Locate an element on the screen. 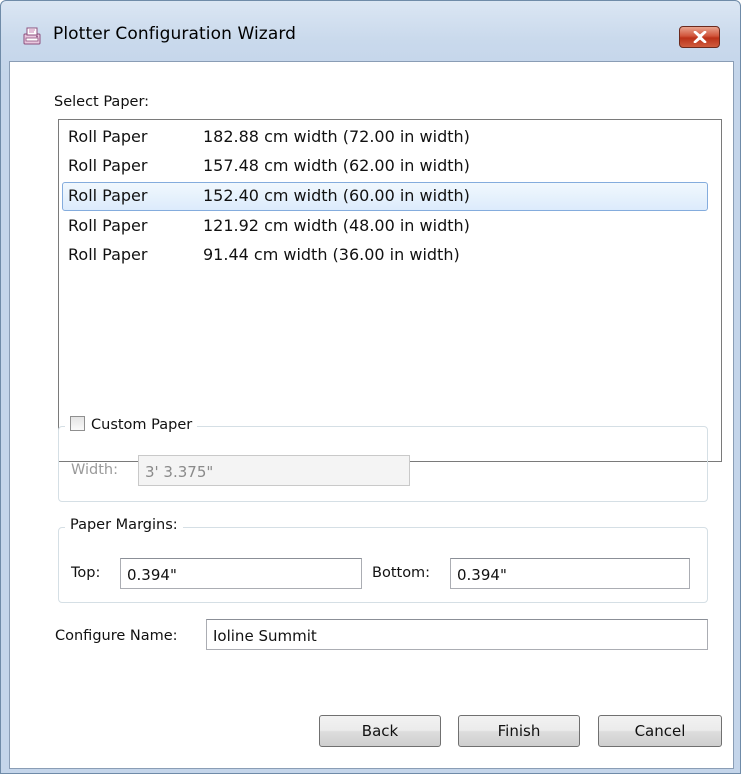  top-margin-label: Top: is located at coordinates (86, 573).